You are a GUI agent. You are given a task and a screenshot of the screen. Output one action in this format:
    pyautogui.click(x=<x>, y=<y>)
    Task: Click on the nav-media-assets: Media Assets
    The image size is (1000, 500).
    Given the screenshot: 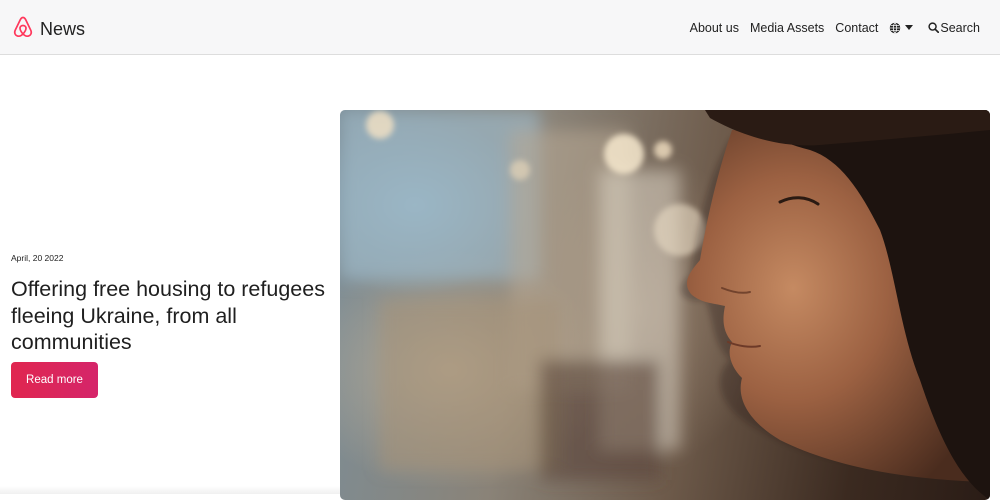 What is the action you would take?
    pyautogui.click(x=787, y=28)
    